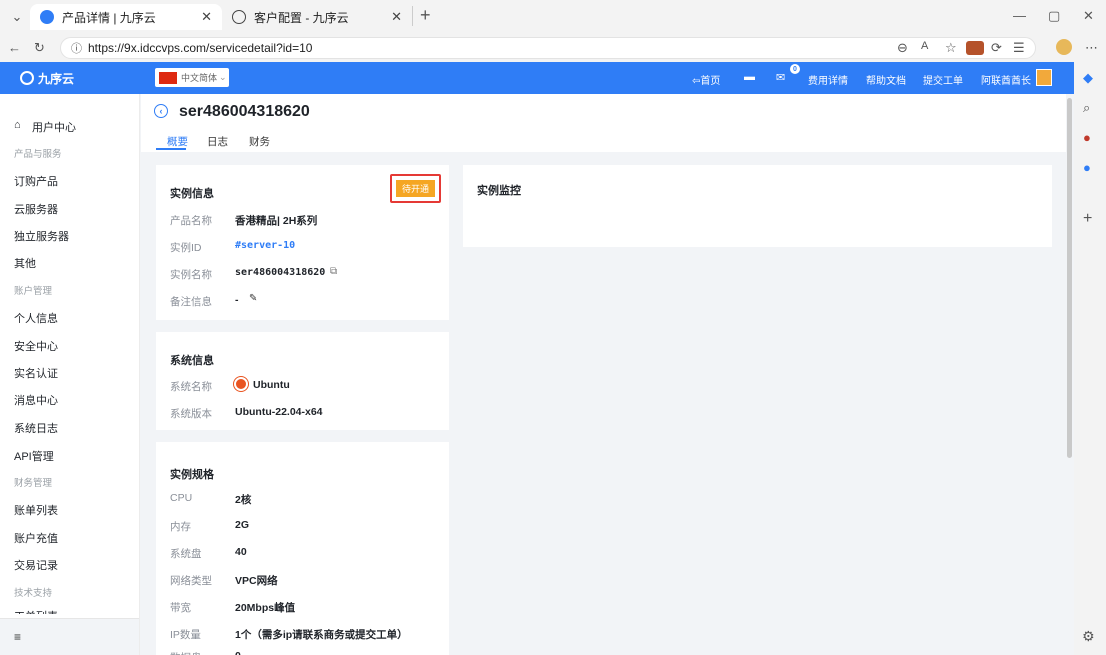  I want to click on restore-icon: ▢, so click(1054, 16).